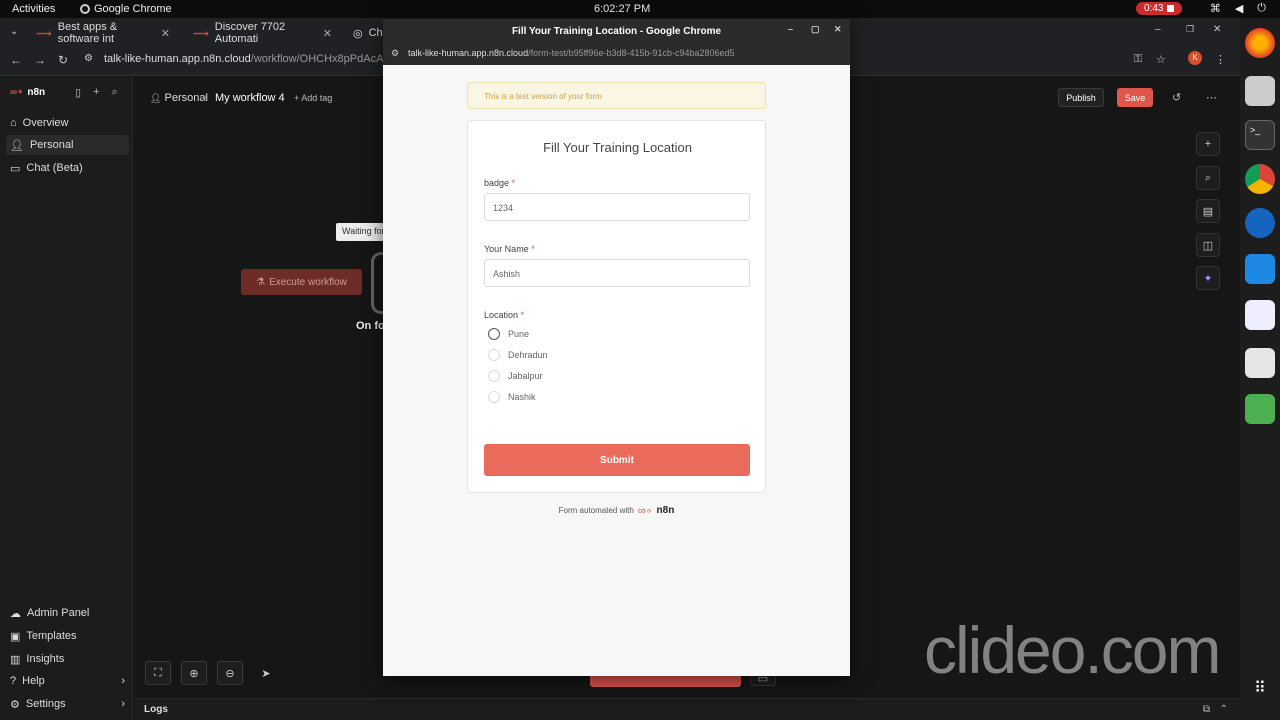 The height and width of the screenshot is (720, 1280). Describe the element at coordinates (508, 334) in the screenshot. I see `radio-option-pune: Pune` at that location.